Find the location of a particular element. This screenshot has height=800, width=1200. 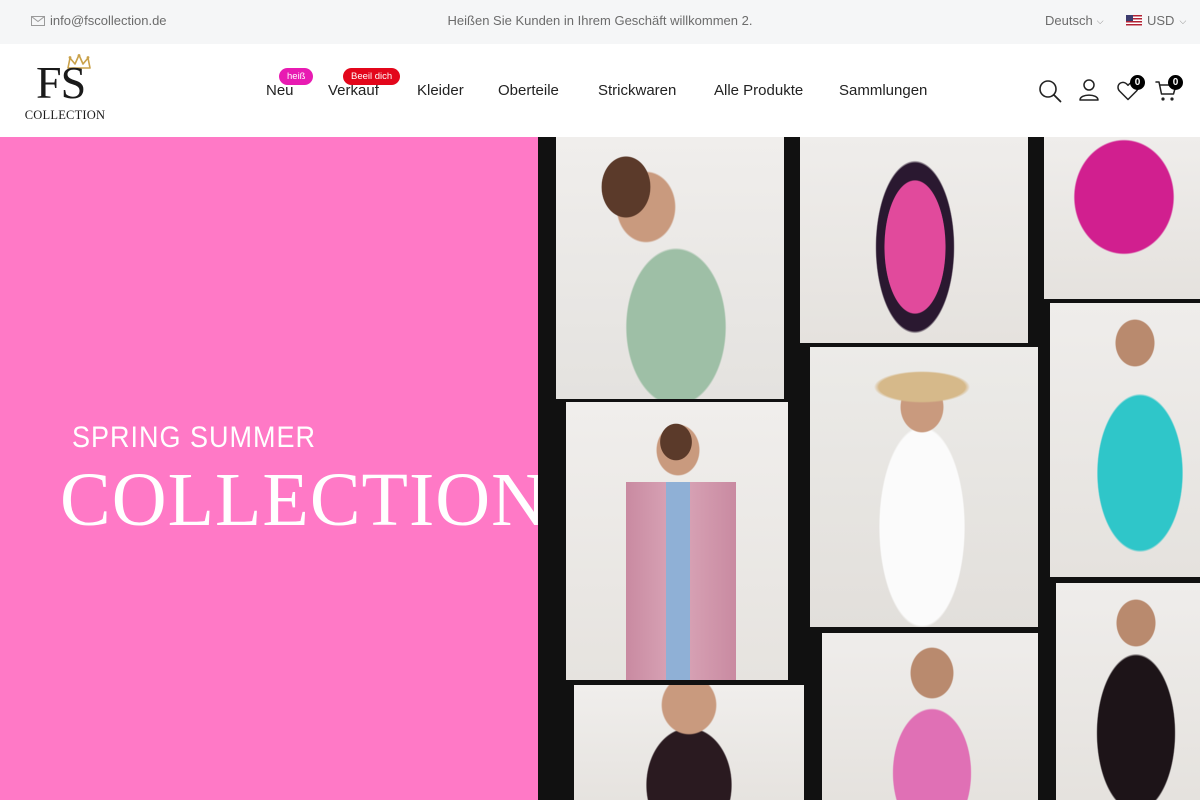

nav-item-oberteile: Oberteile is located at coordinates (528, 90).